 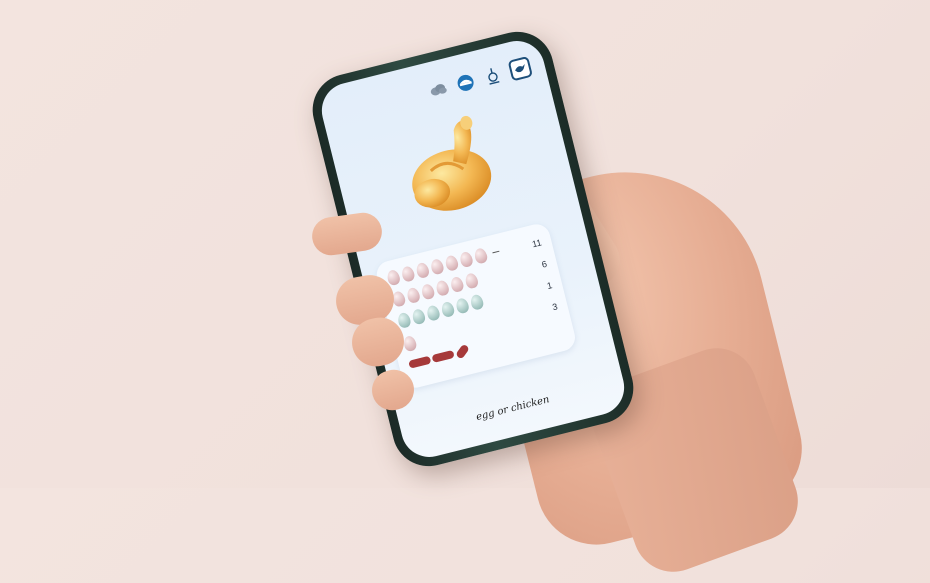 What do you see at coordinates (520, 68) in the screenshot?
I see `bird-icon` at bounding box center [520, 68].